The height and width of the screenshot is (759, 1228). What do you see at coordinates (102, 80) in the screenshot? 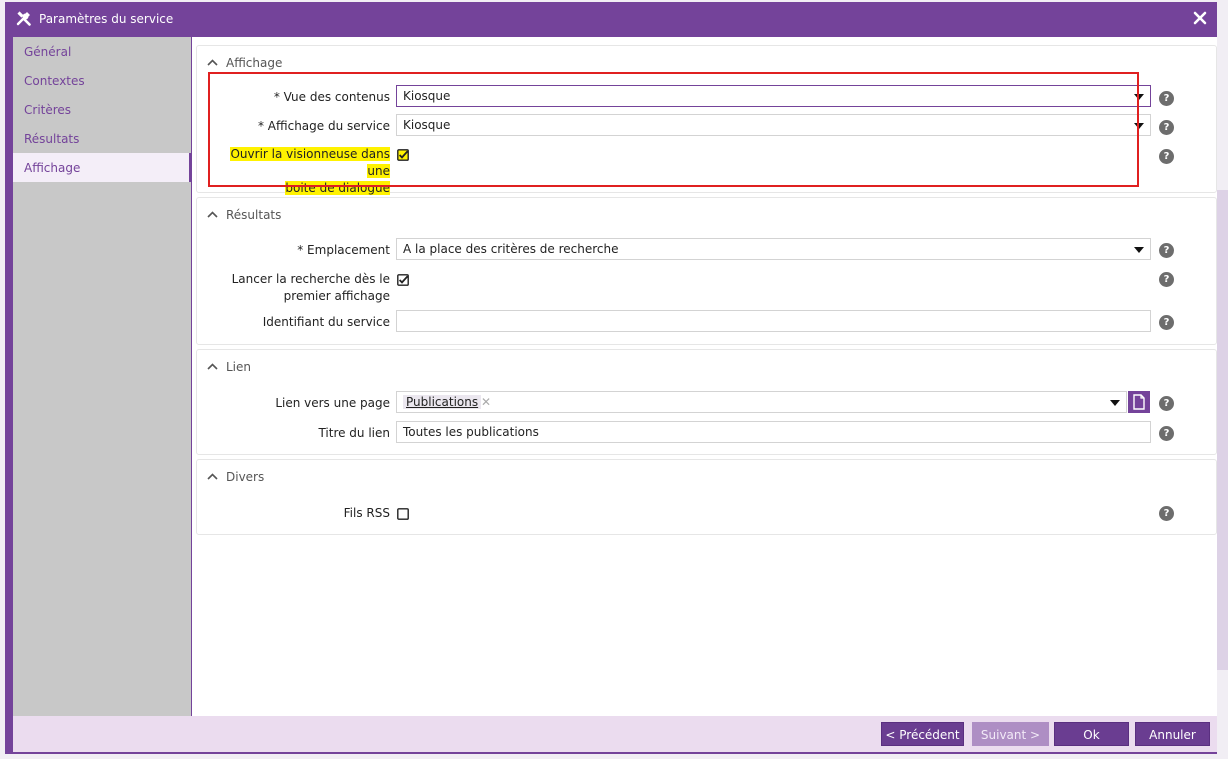
I see `sidebar-item-contextes: Contextes` at bounding box center [102, 80].